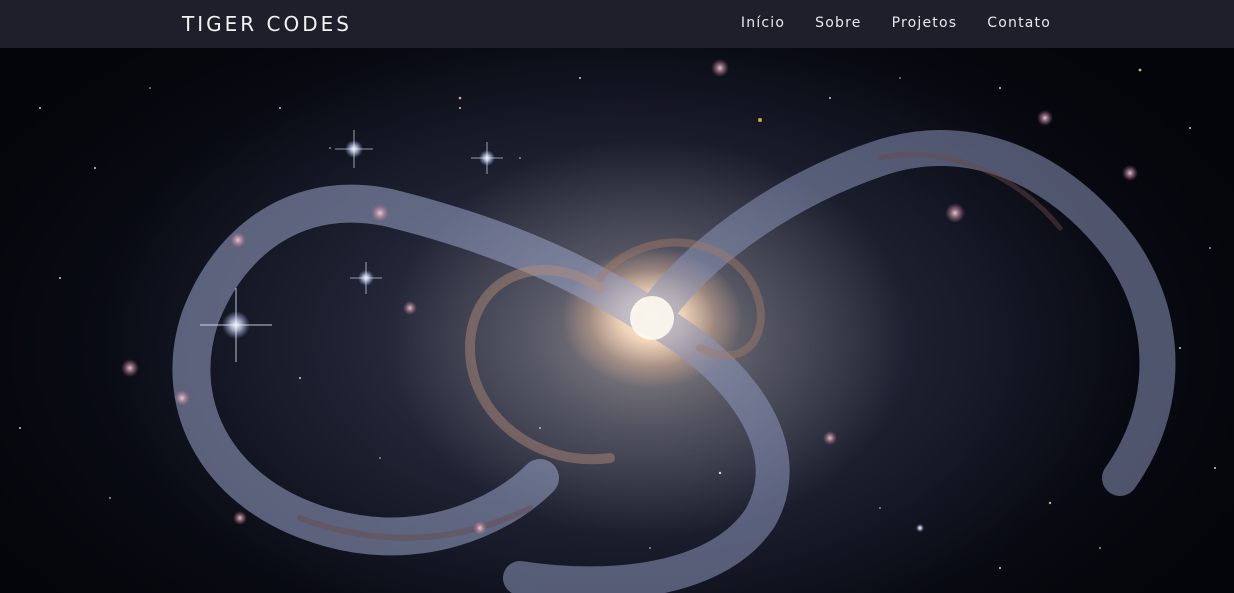  I want to click on site-logo: TIGER CODES, so click(267, 24).